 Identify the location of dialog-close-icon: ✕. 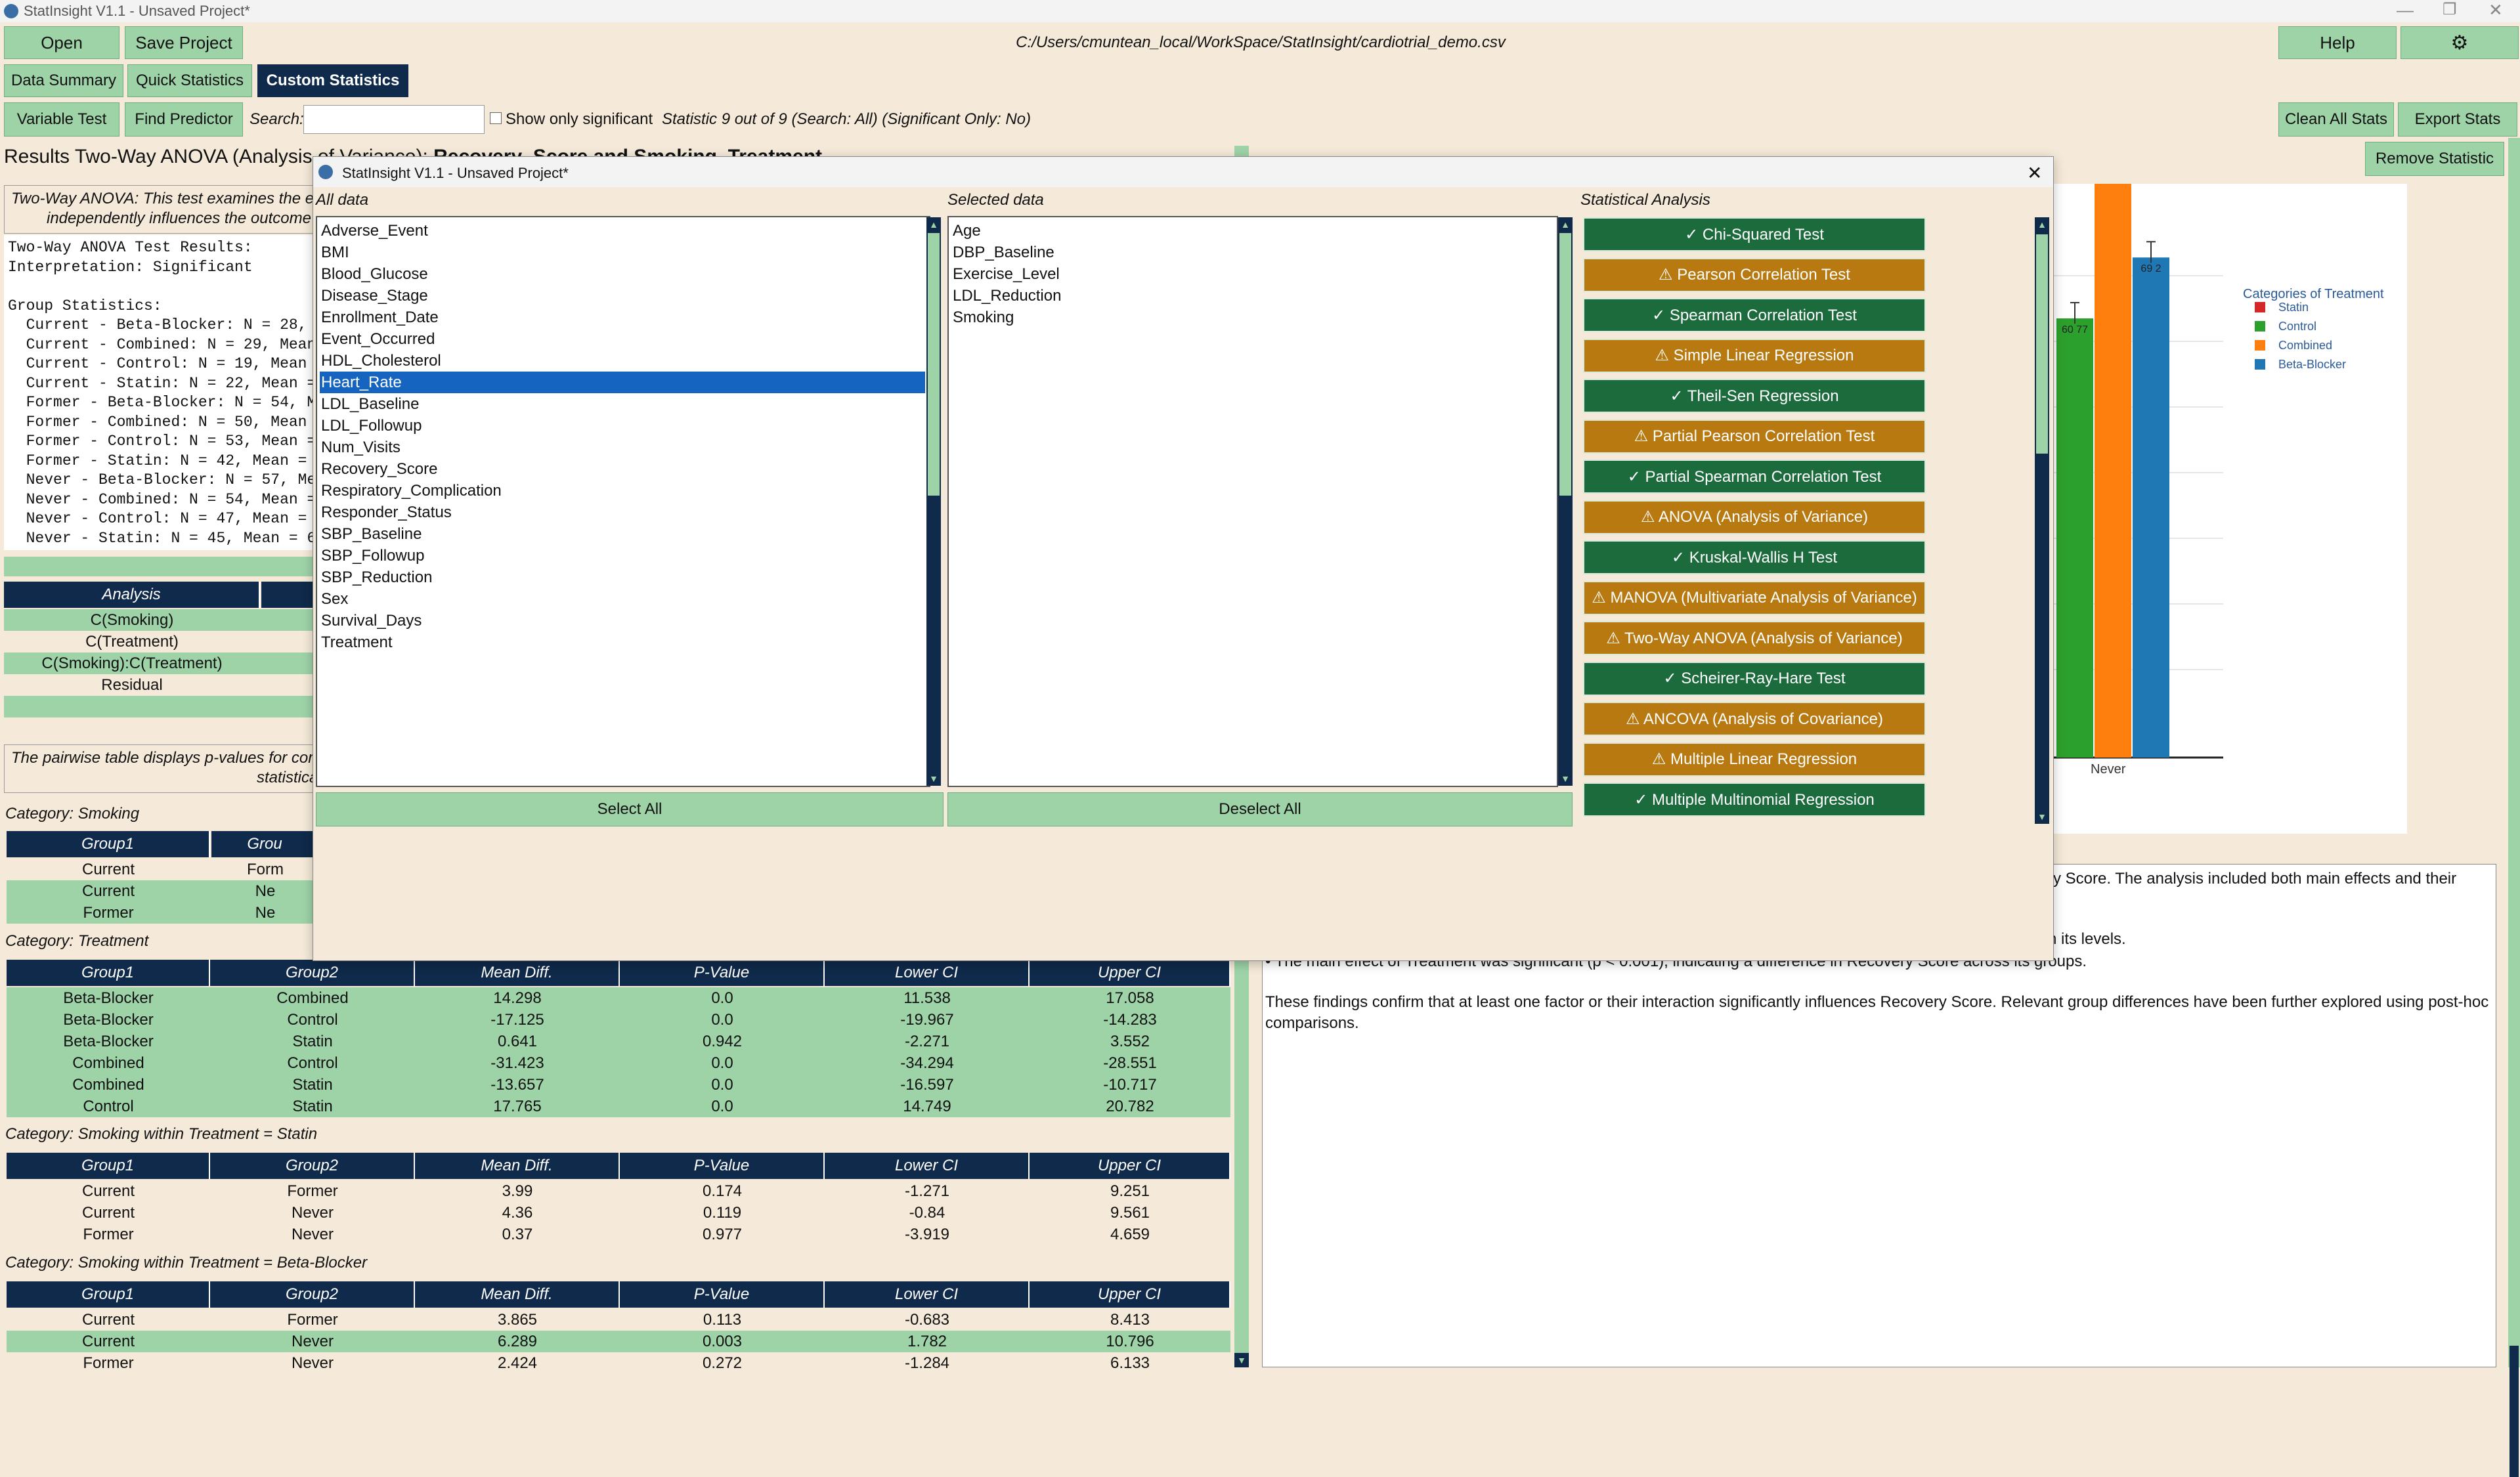
(2034, 173).